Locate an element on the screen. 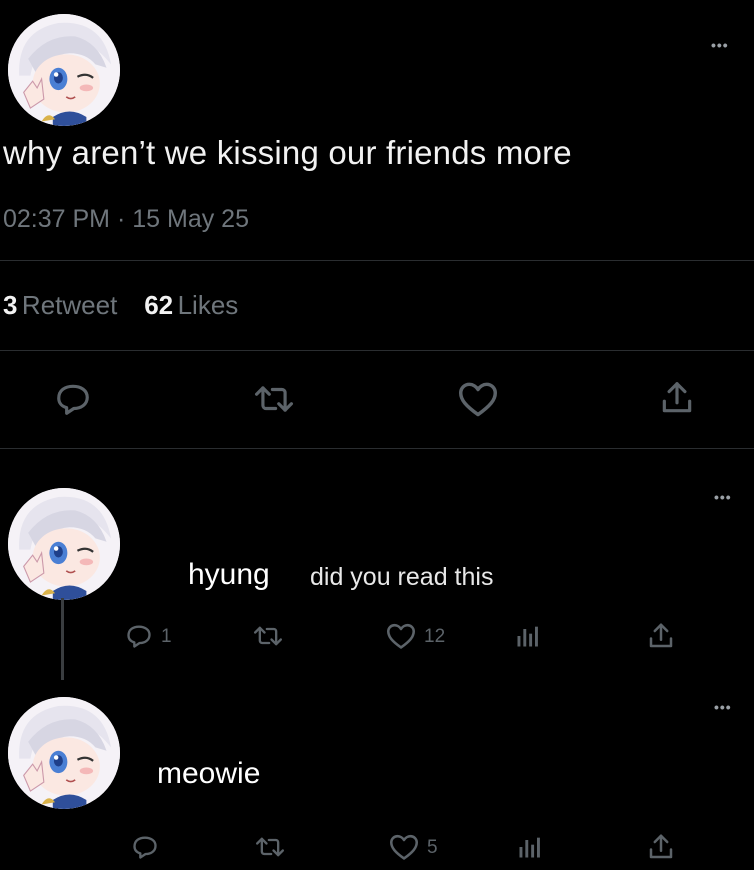 This screenshot has height=870, width=754. likes-label: Likes is located at coordinates (208, 305).